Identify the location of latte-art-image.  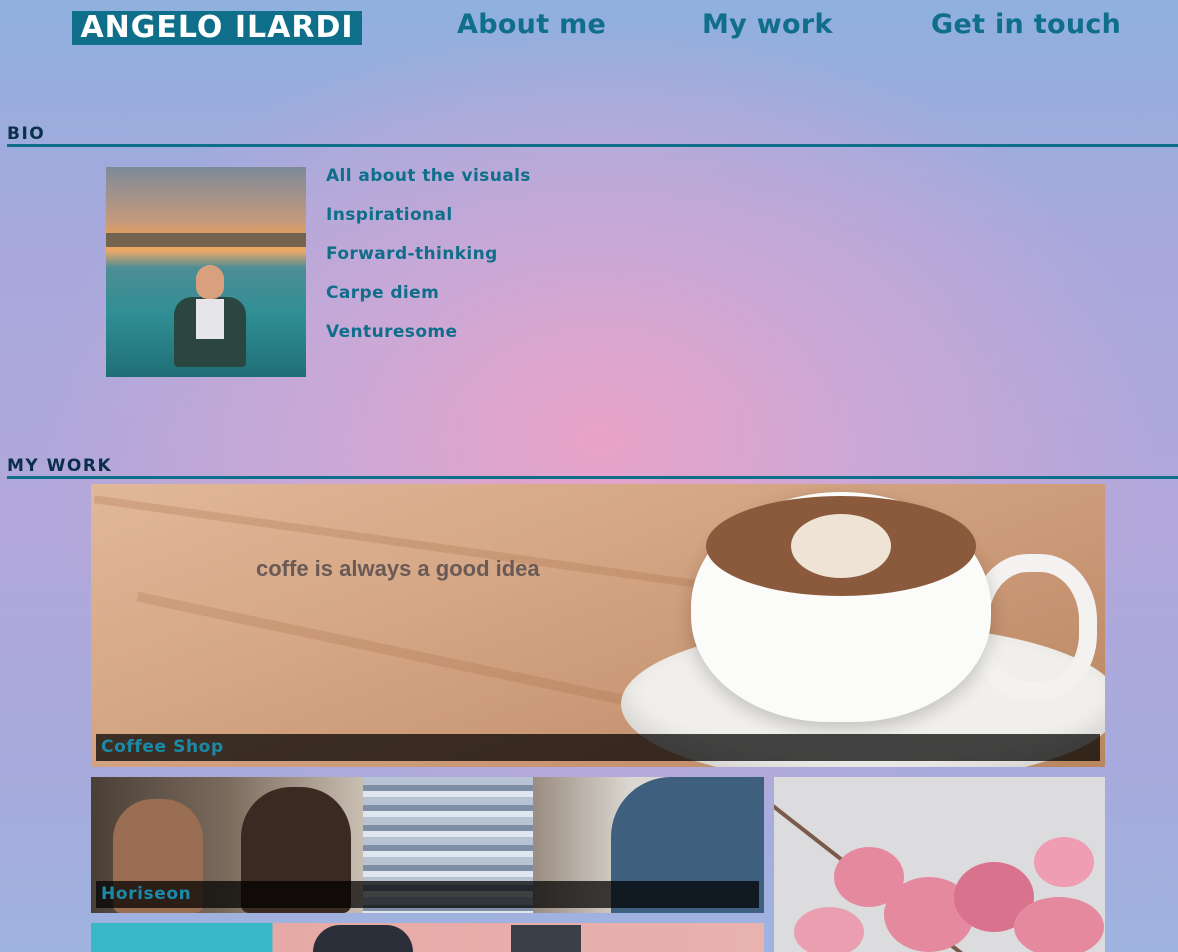
(841, 546).